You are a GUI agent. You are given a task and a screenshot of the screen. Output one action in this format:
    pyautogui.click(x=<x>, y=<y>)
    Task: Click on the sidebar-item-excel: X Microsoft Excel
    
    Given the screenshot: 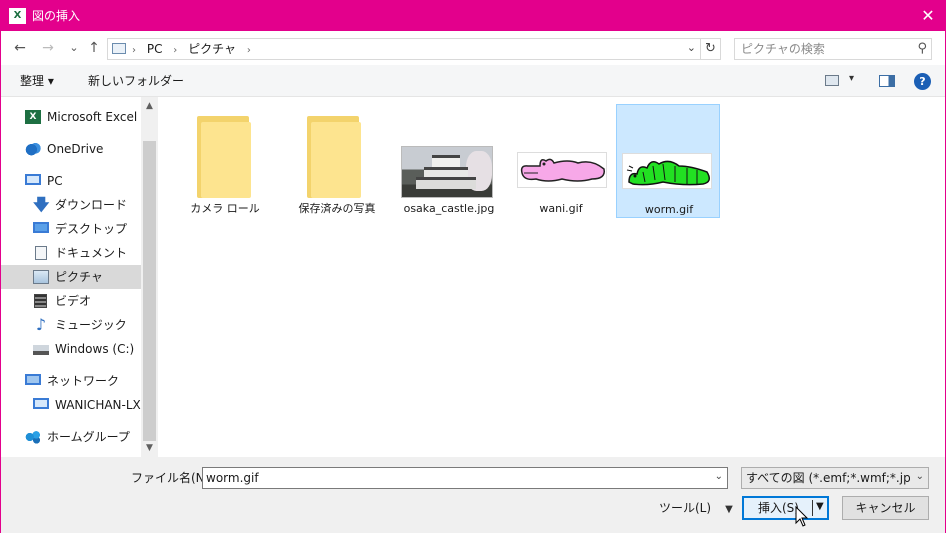 What is the action you would take?
    pyautogui.click(x=71, y=117)
    